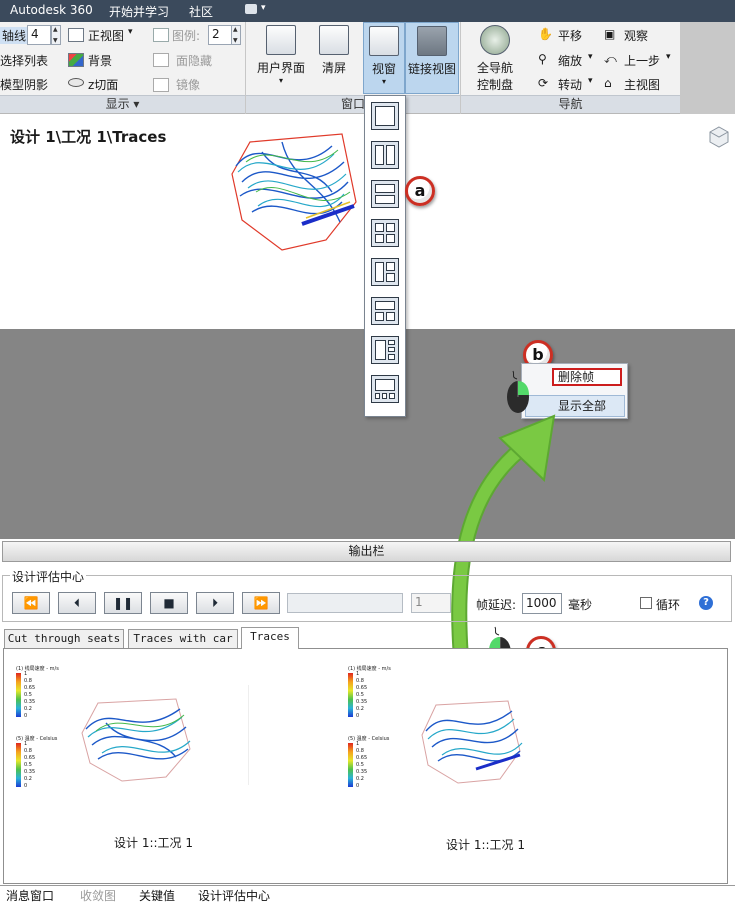 The height and width of the screenshot is (904, 735). Describe the element at coordinates (188, 84) in the screenshot. I see `mirror-button: 镜像` at that location.